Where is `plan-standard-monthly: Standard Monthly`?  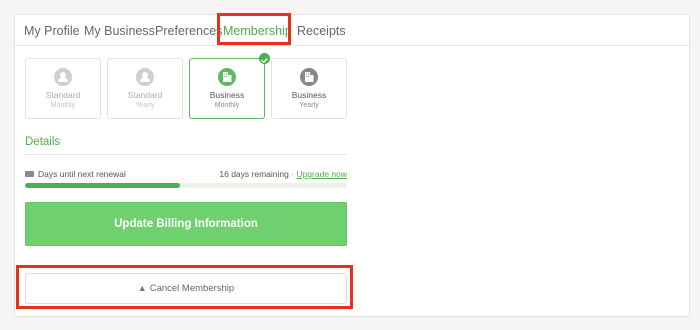
plan-standard-monthly: Standard Monthly is located at coordinates (63, 88).